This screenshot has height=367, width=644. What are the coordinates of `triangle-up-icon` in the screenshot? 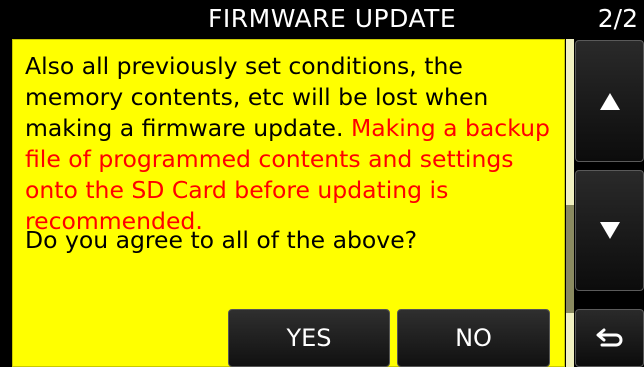 It's located at (609, 101).